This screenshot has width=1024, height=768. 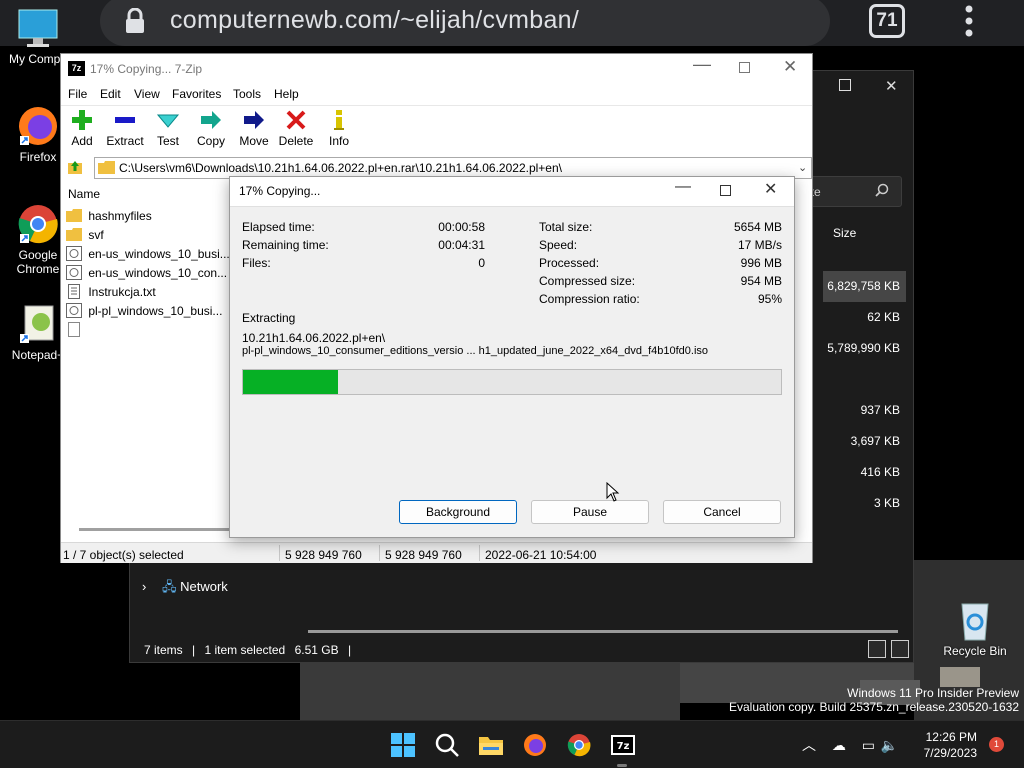 I want to click on windows-start-icon, so click(x=403, y=745).